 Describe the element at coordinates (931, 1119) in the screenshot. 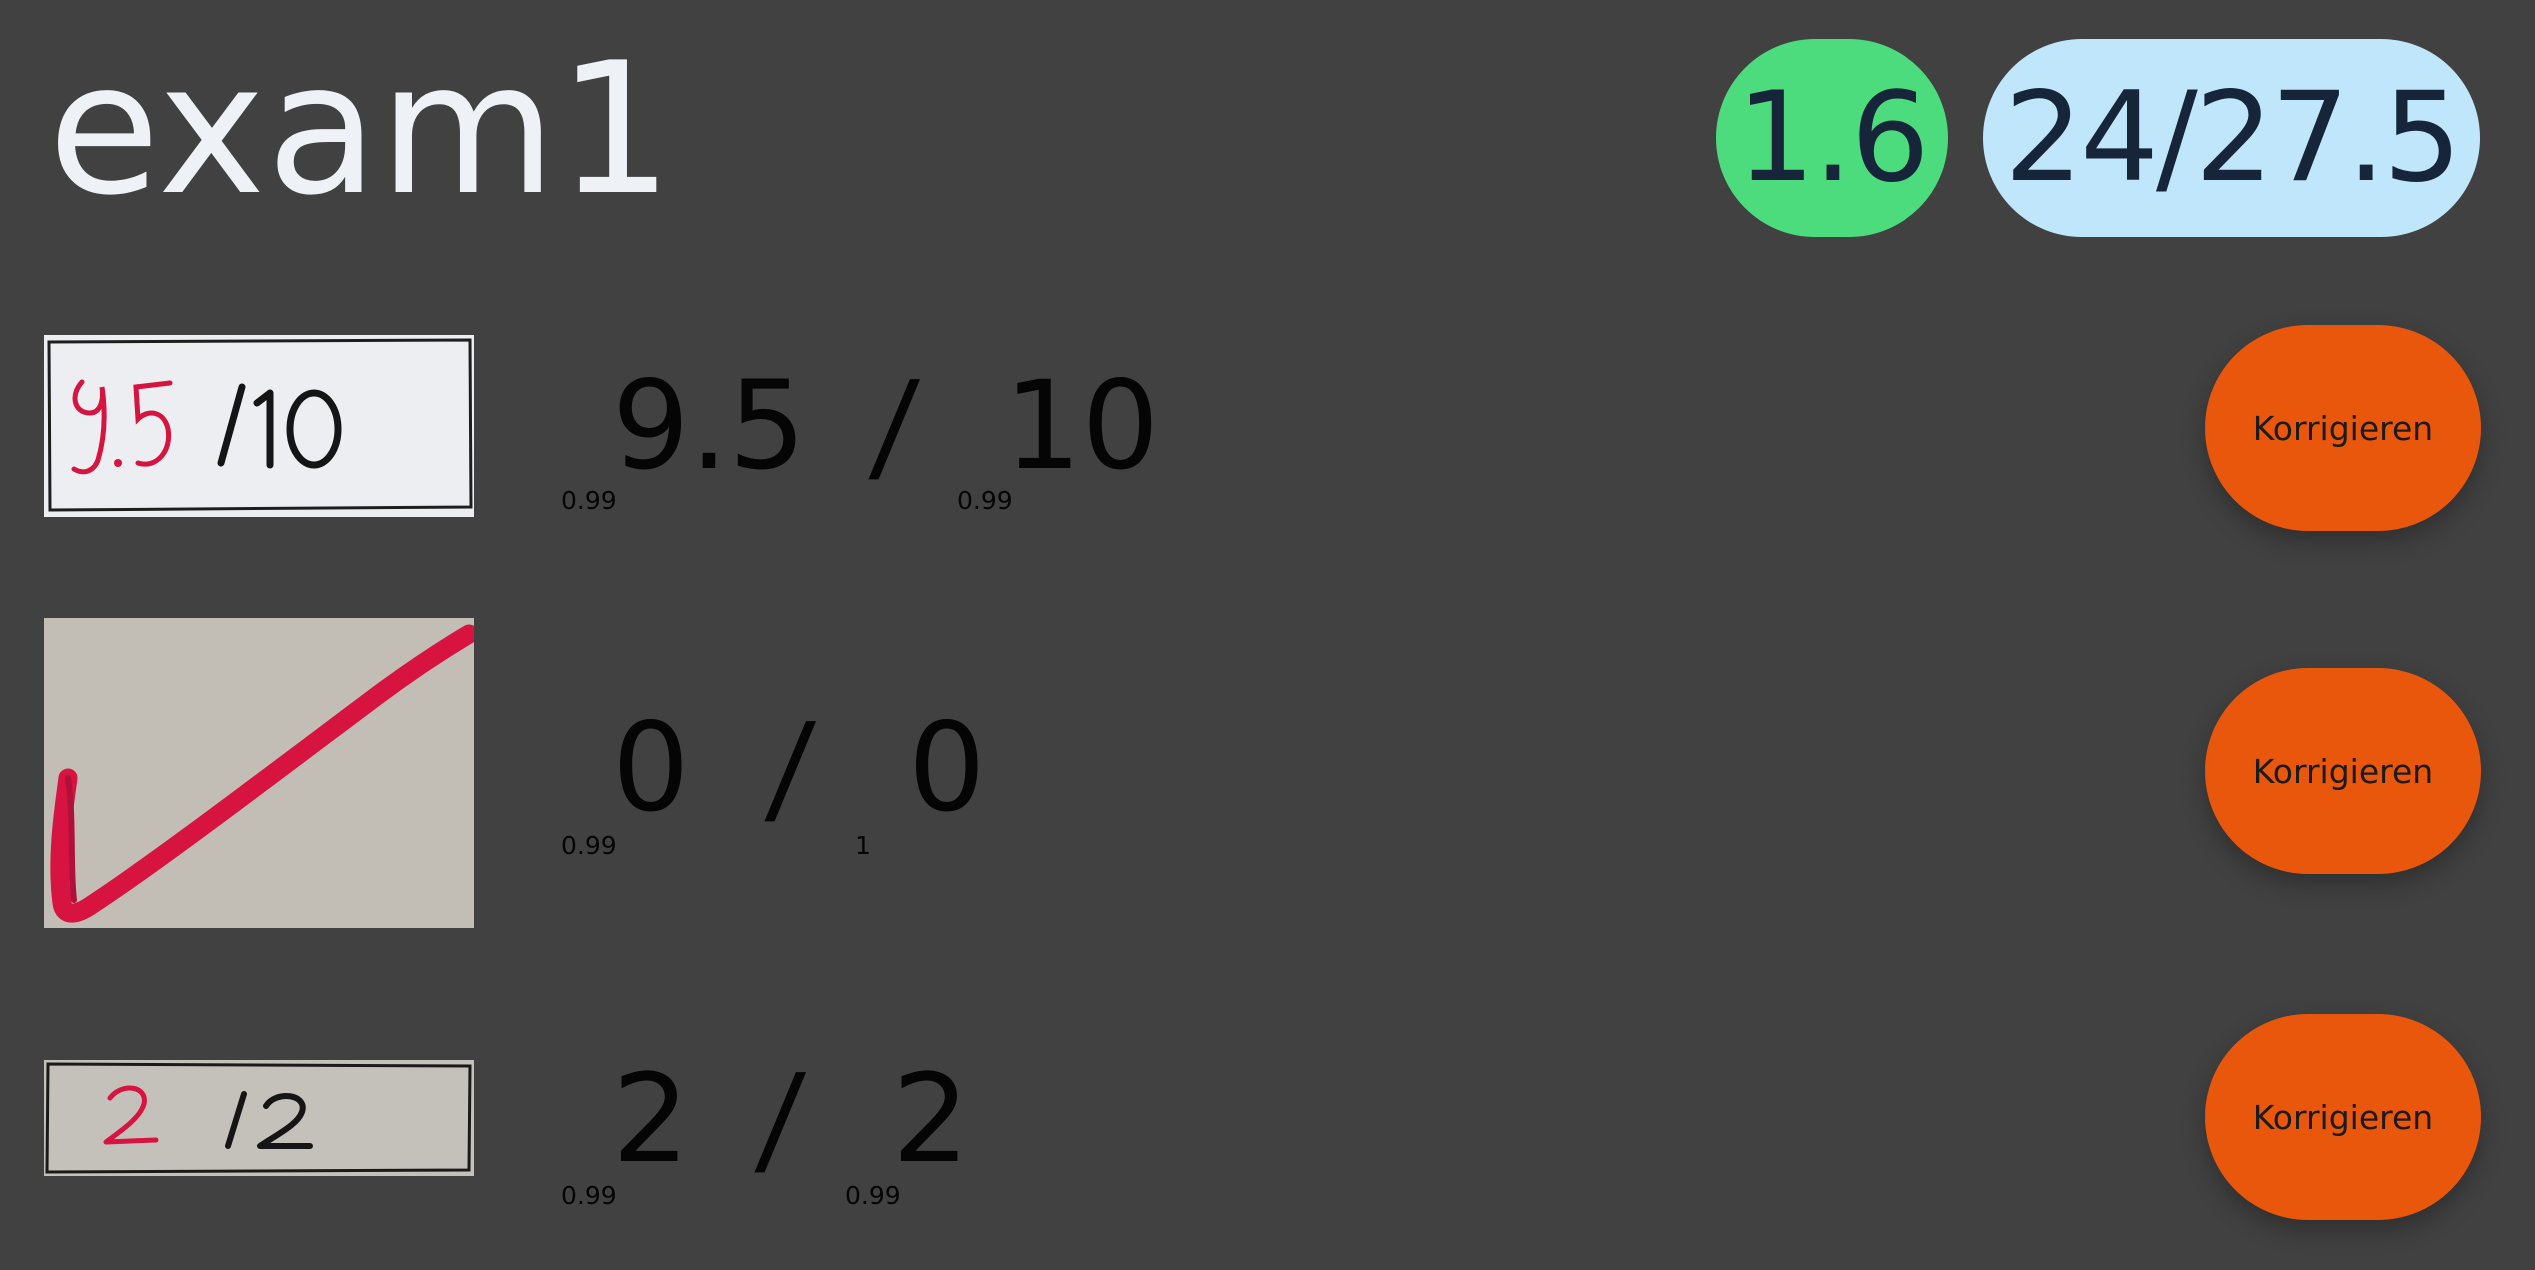

I see `maximum-points: 2` at that location.